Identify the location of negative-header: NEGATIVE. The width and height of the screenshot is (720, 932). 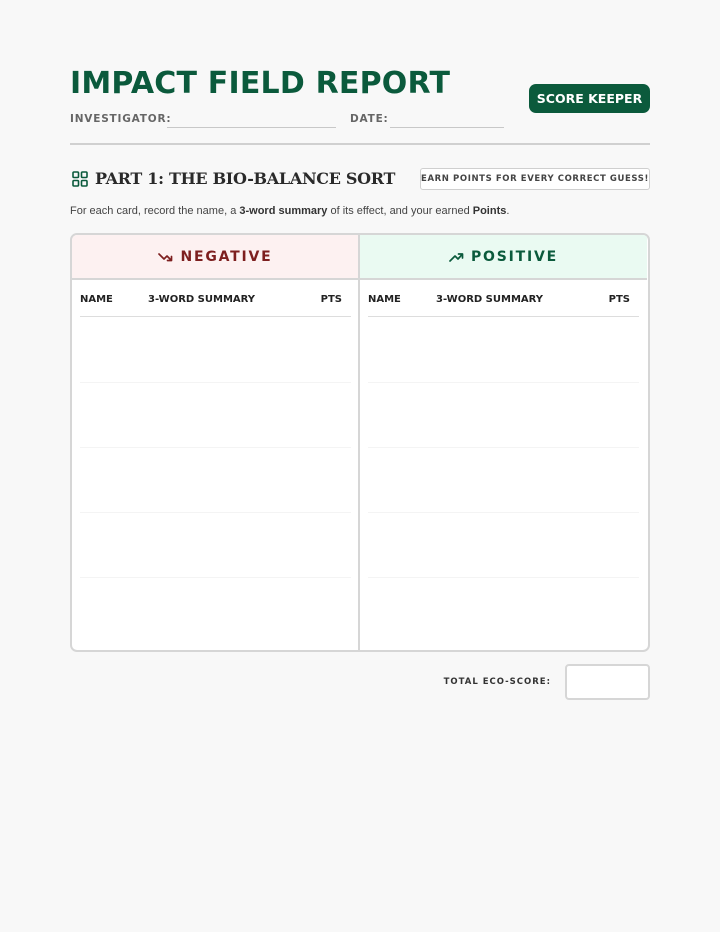
(215, 257).